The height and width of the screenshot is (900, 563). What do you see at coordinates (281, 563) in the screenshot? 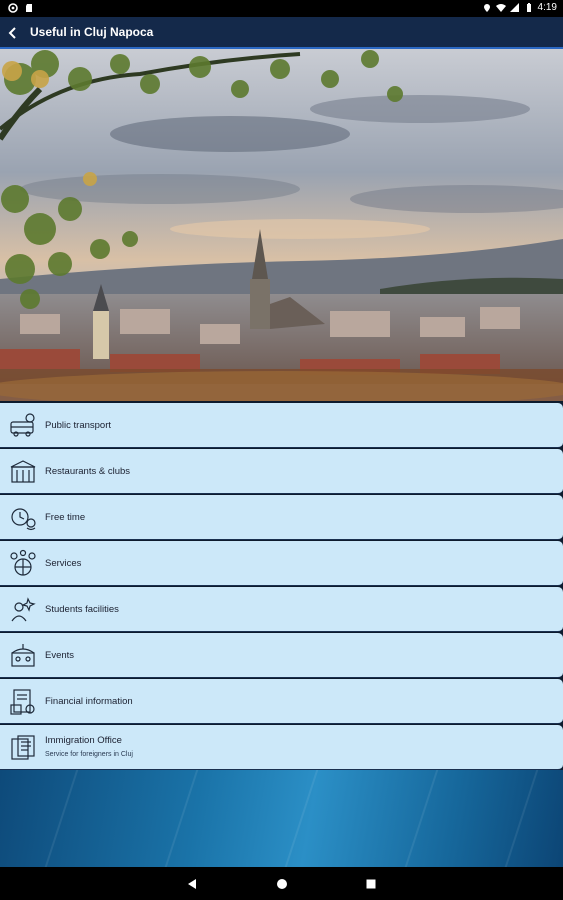
I see `menu-item-services: Services` at bounding box center [281, 563].